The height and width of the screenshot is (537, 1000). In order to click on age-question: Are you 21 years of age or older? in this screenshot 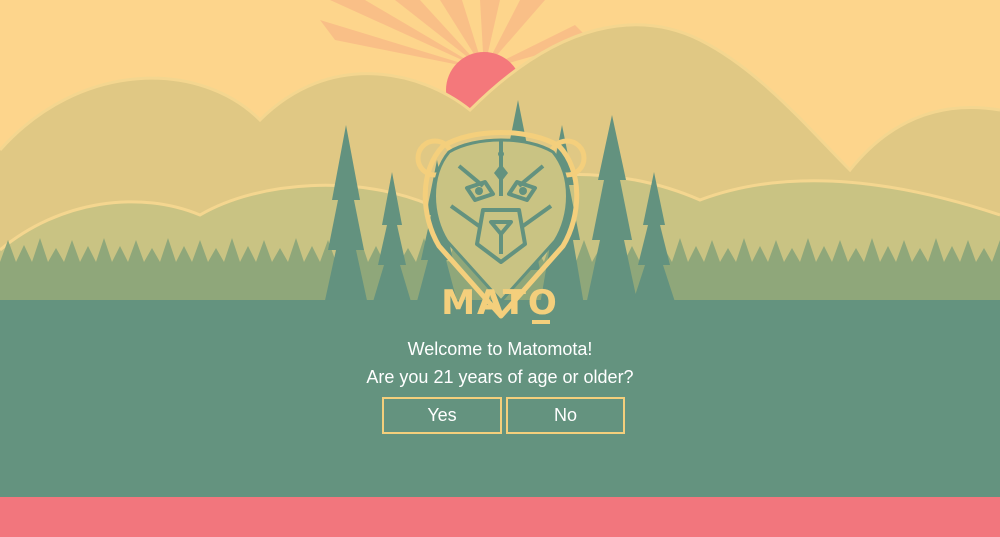, I will do `click(500, 377)`.